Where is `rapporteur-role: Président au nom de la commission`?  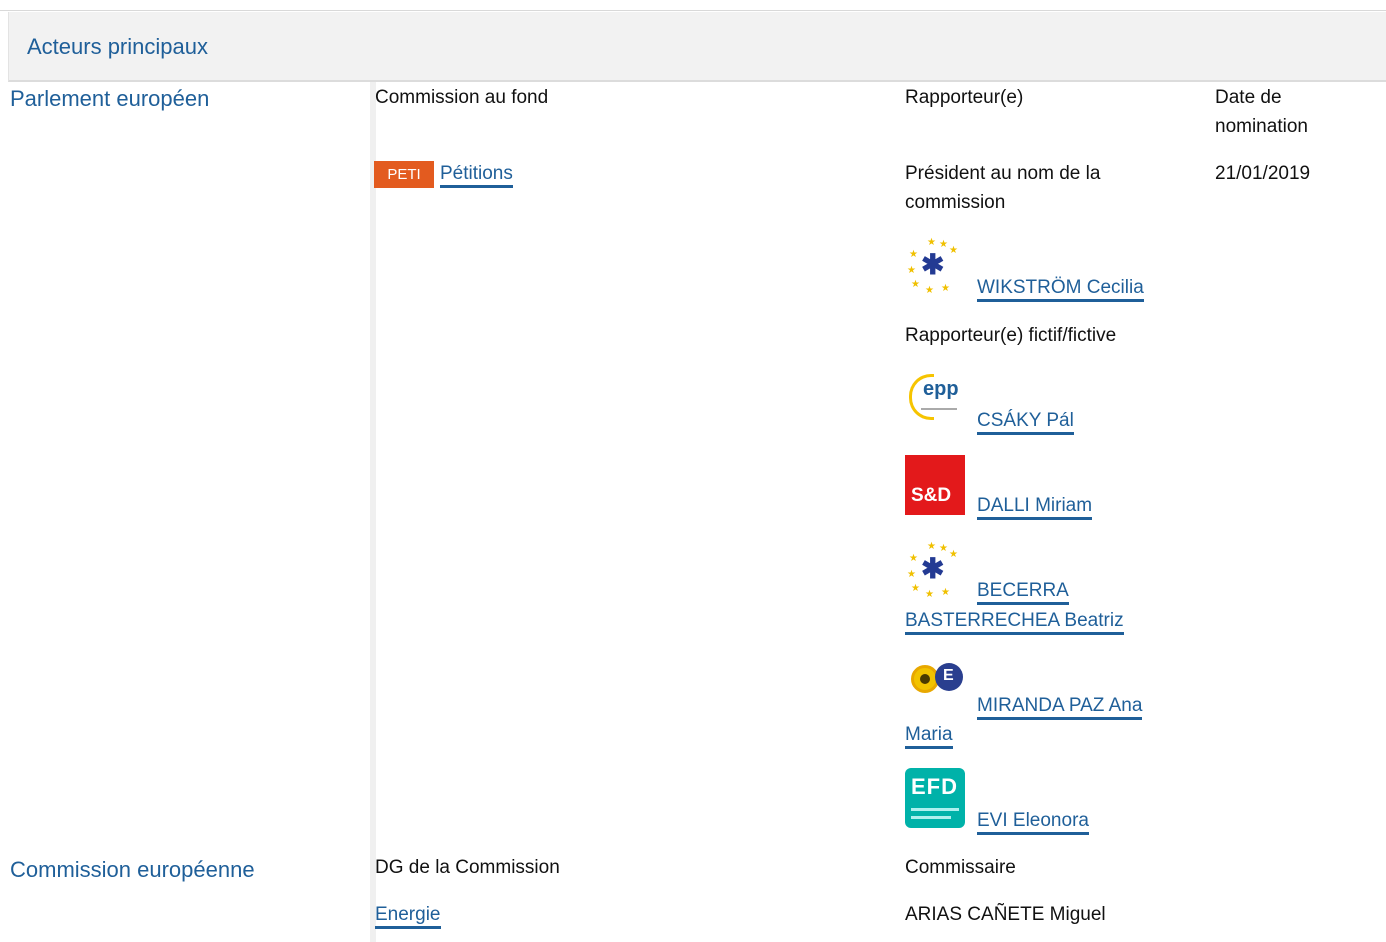 rapporteur-role: Président au nom de la commission is located at coordinates (1003, 188).